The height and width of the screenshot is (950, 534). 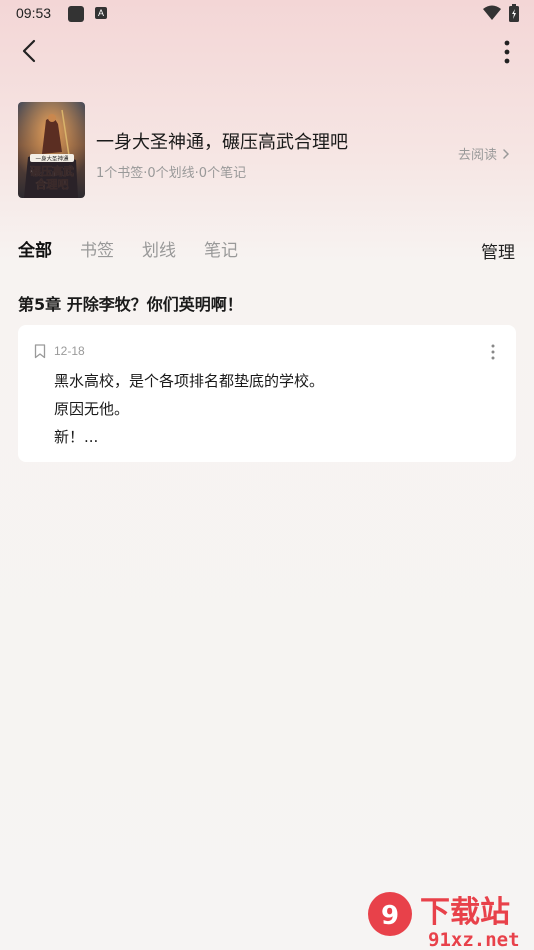 What do you see at coordinates (267, 14) in the screenshot?
I see `status-bar: 09:53 A` at bounding box center [267, 14].